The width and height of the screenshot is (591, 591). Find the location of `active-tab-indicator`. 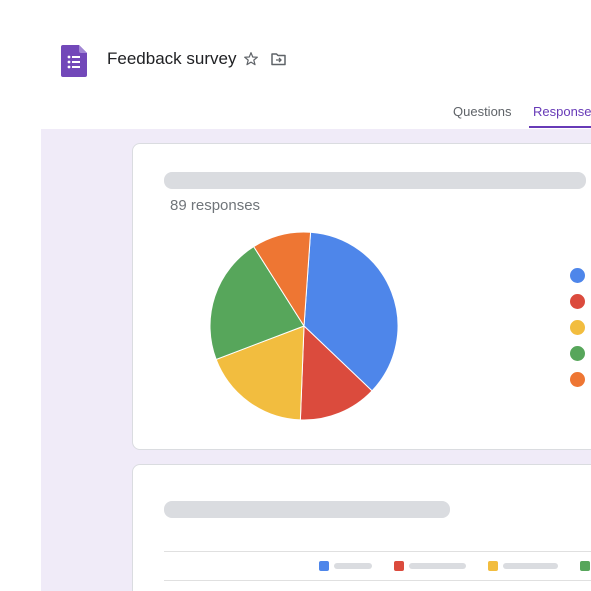

active-tab-indicator is located at coordinates (560, 127).